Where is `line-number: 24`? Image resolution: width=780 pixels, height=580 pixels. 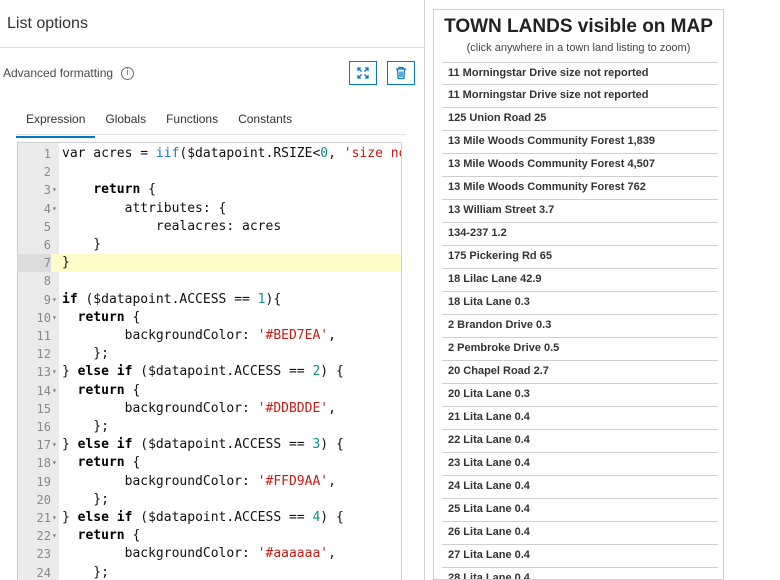
line-number: 24 is located at coordinates (43, 572).